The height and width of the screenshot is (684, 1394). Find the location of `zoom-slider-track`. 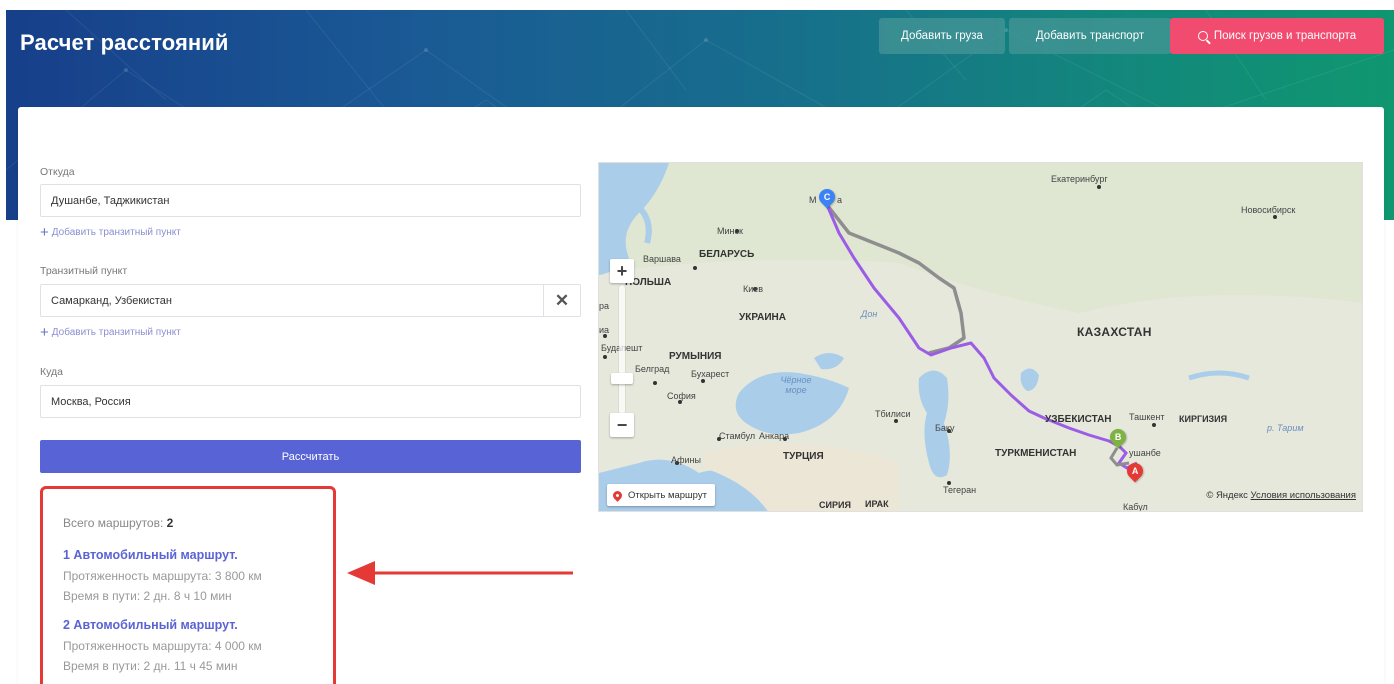

zoom-slider-track is located at coordinates (622, 350).